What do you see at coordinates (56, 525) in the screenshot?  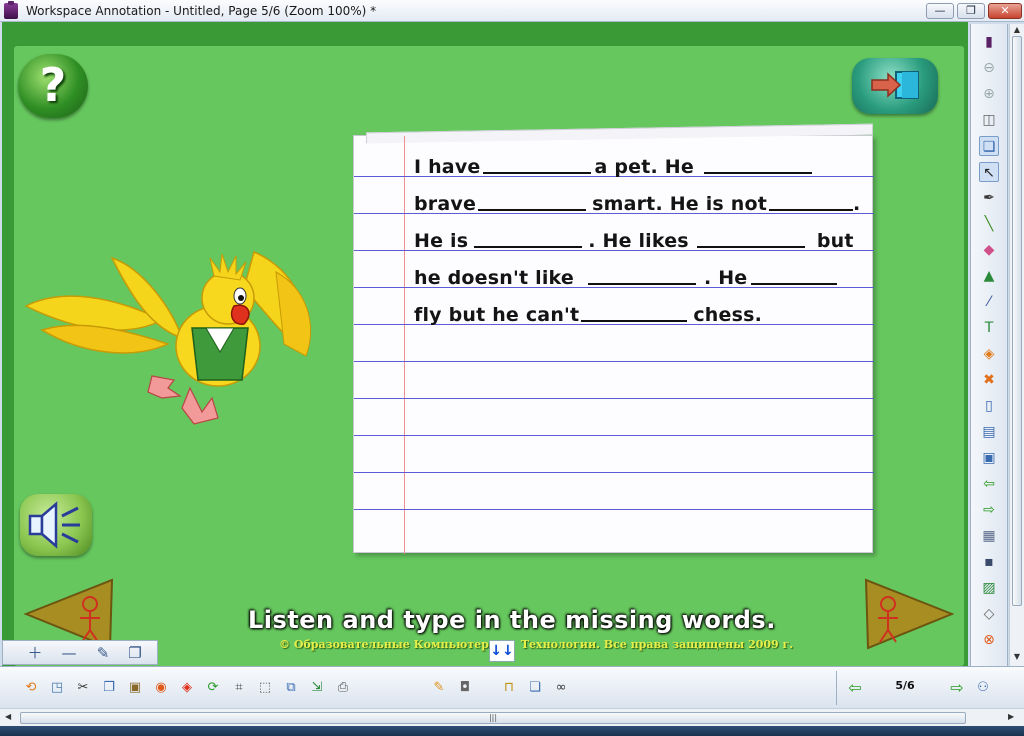 I see `sound-button` at bounding box center [56, 525].